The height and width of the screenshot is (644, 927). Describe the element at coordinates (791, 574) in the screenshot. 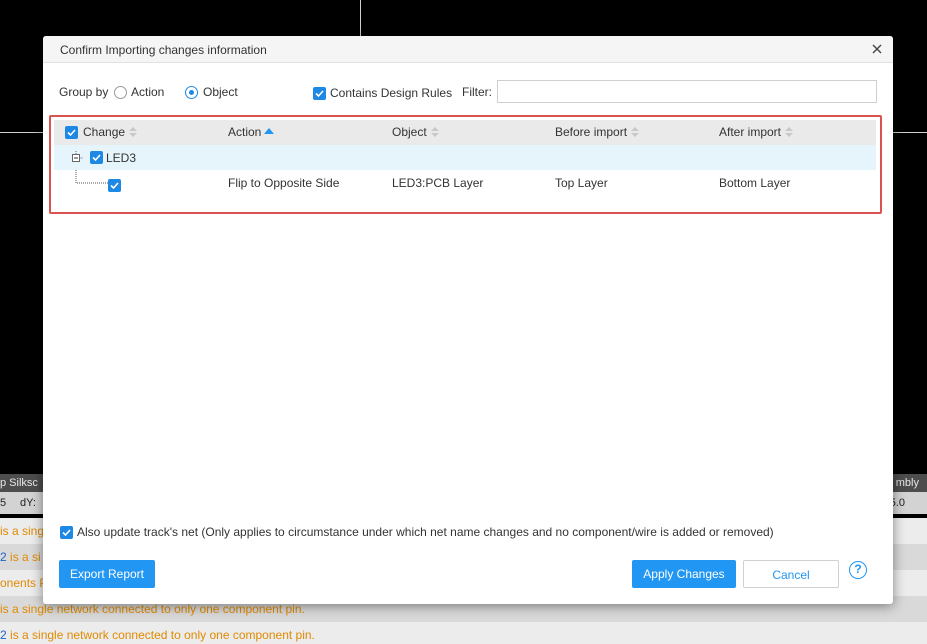

I see `cancel-button: Cancel` at that location.